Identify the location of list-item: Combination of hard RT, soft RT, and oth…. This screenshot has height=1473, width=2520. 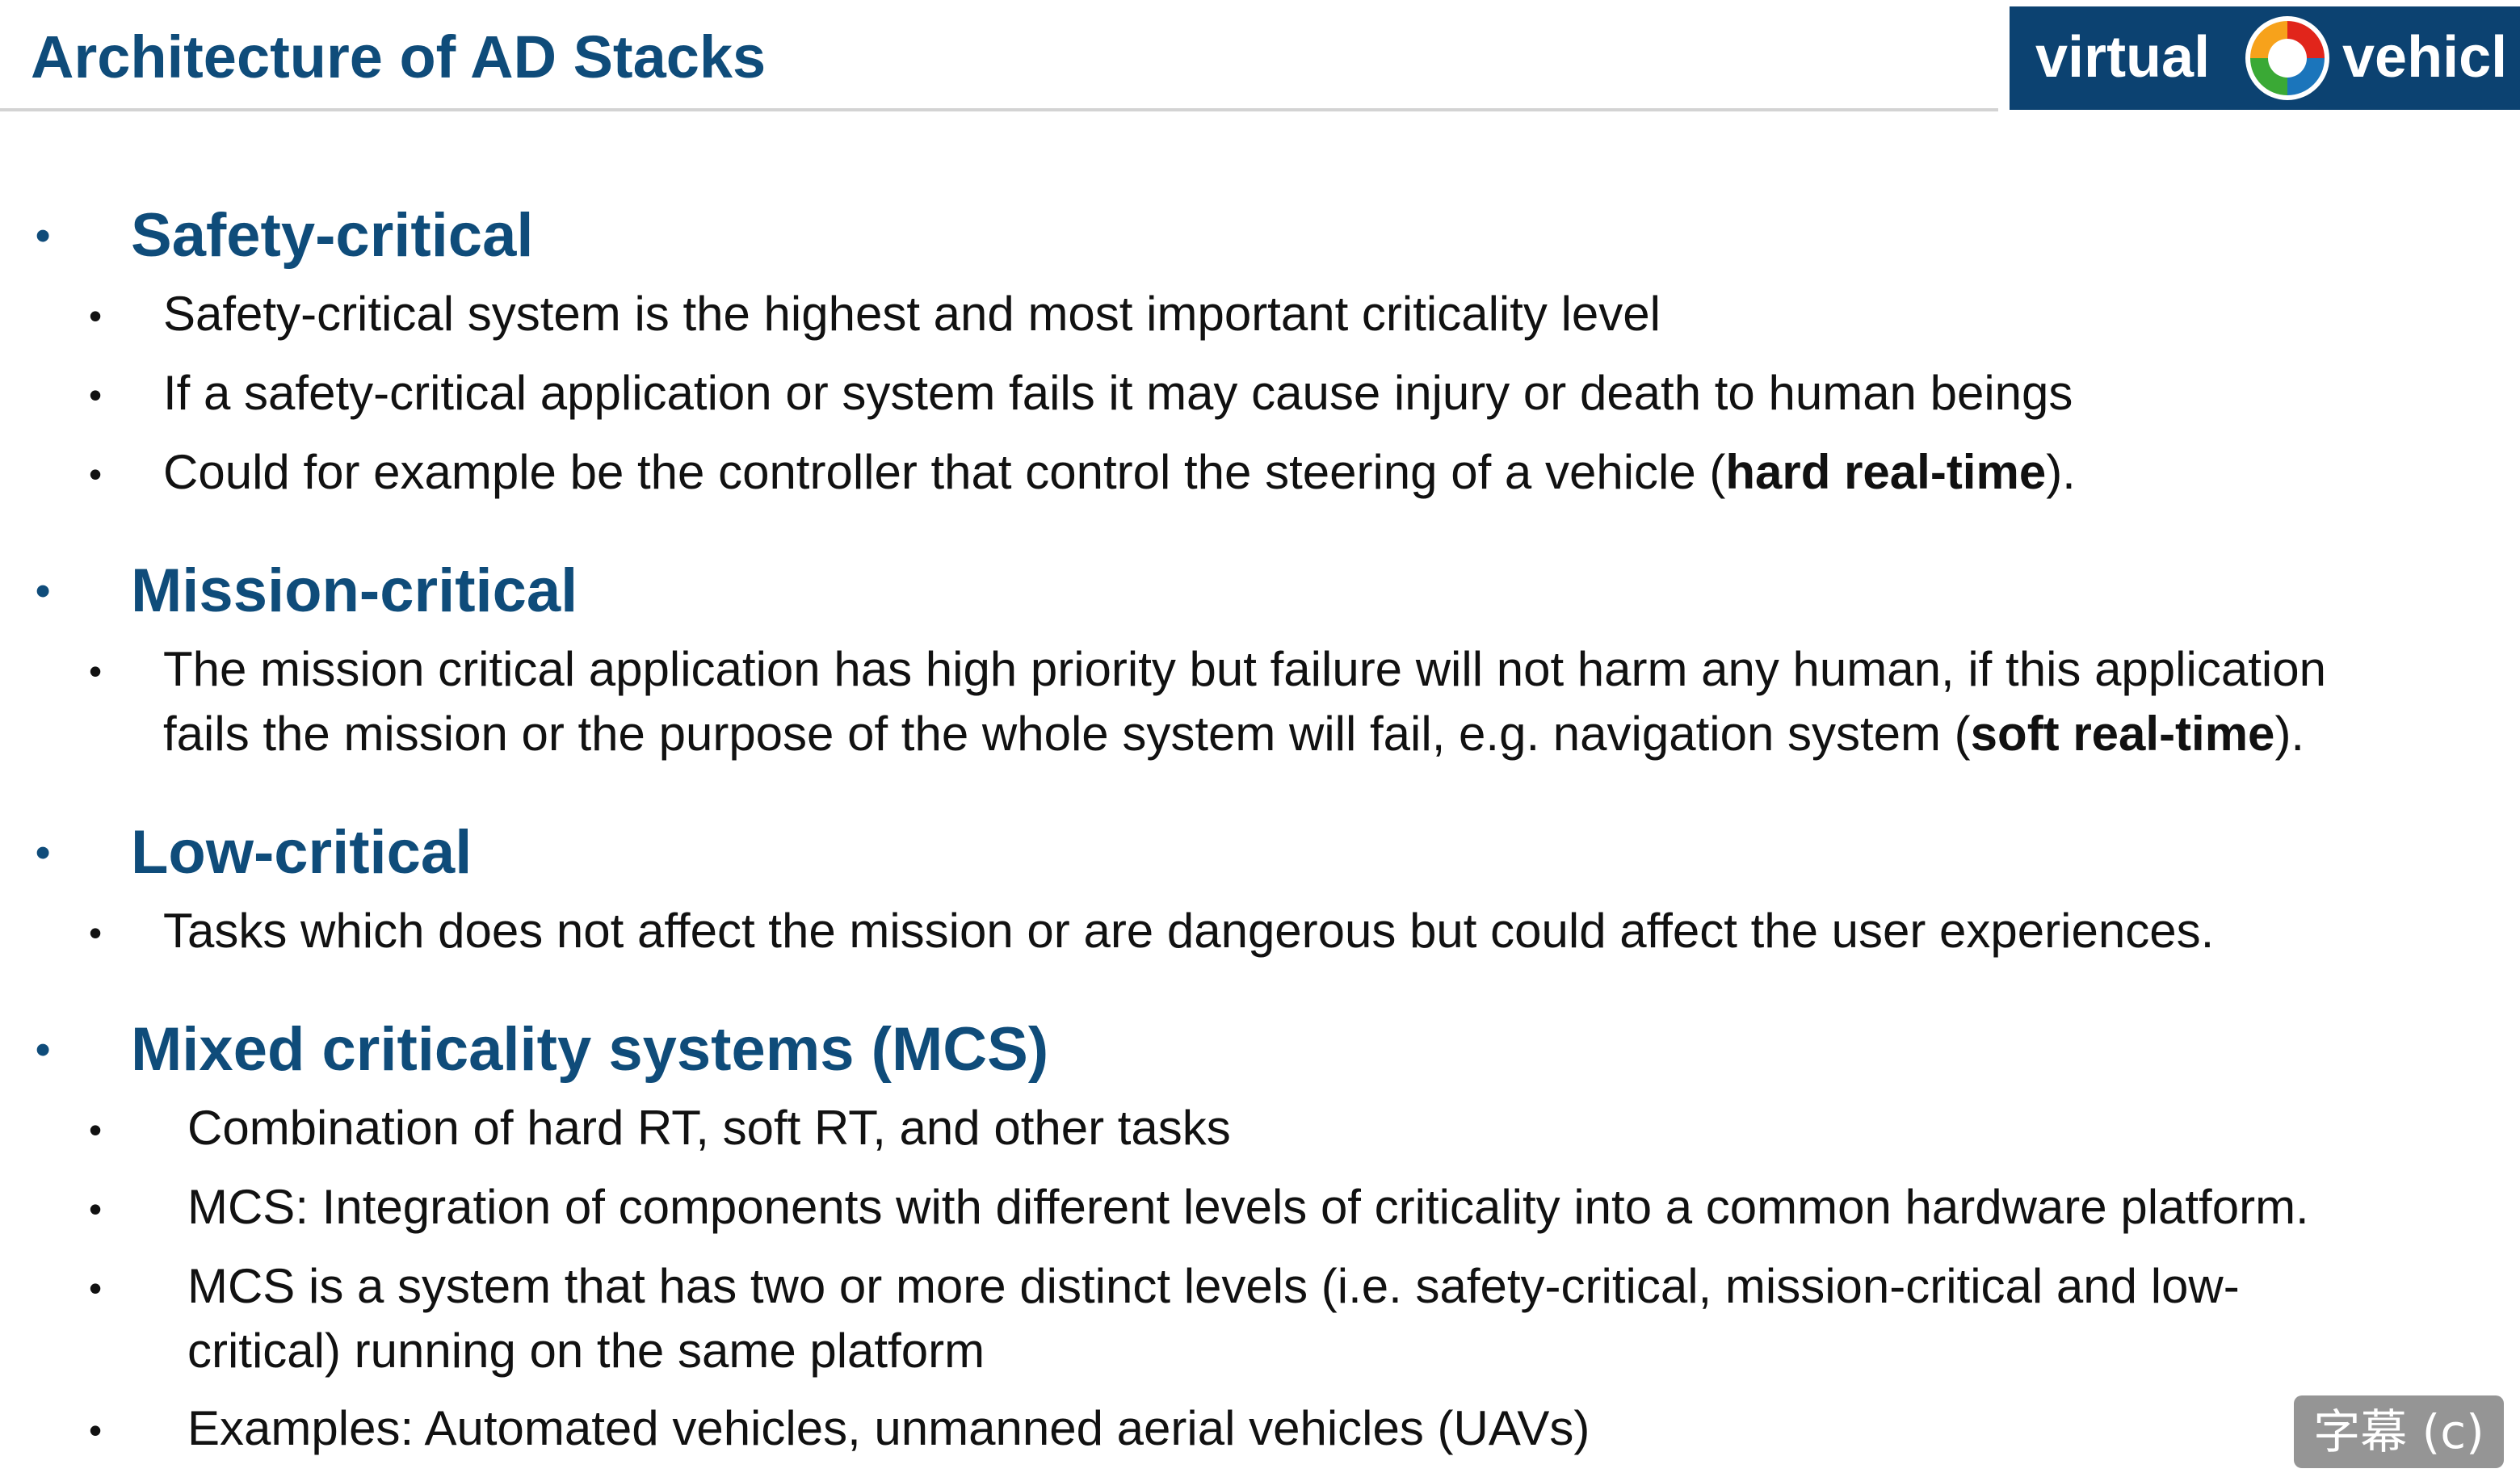
(709, 1128).